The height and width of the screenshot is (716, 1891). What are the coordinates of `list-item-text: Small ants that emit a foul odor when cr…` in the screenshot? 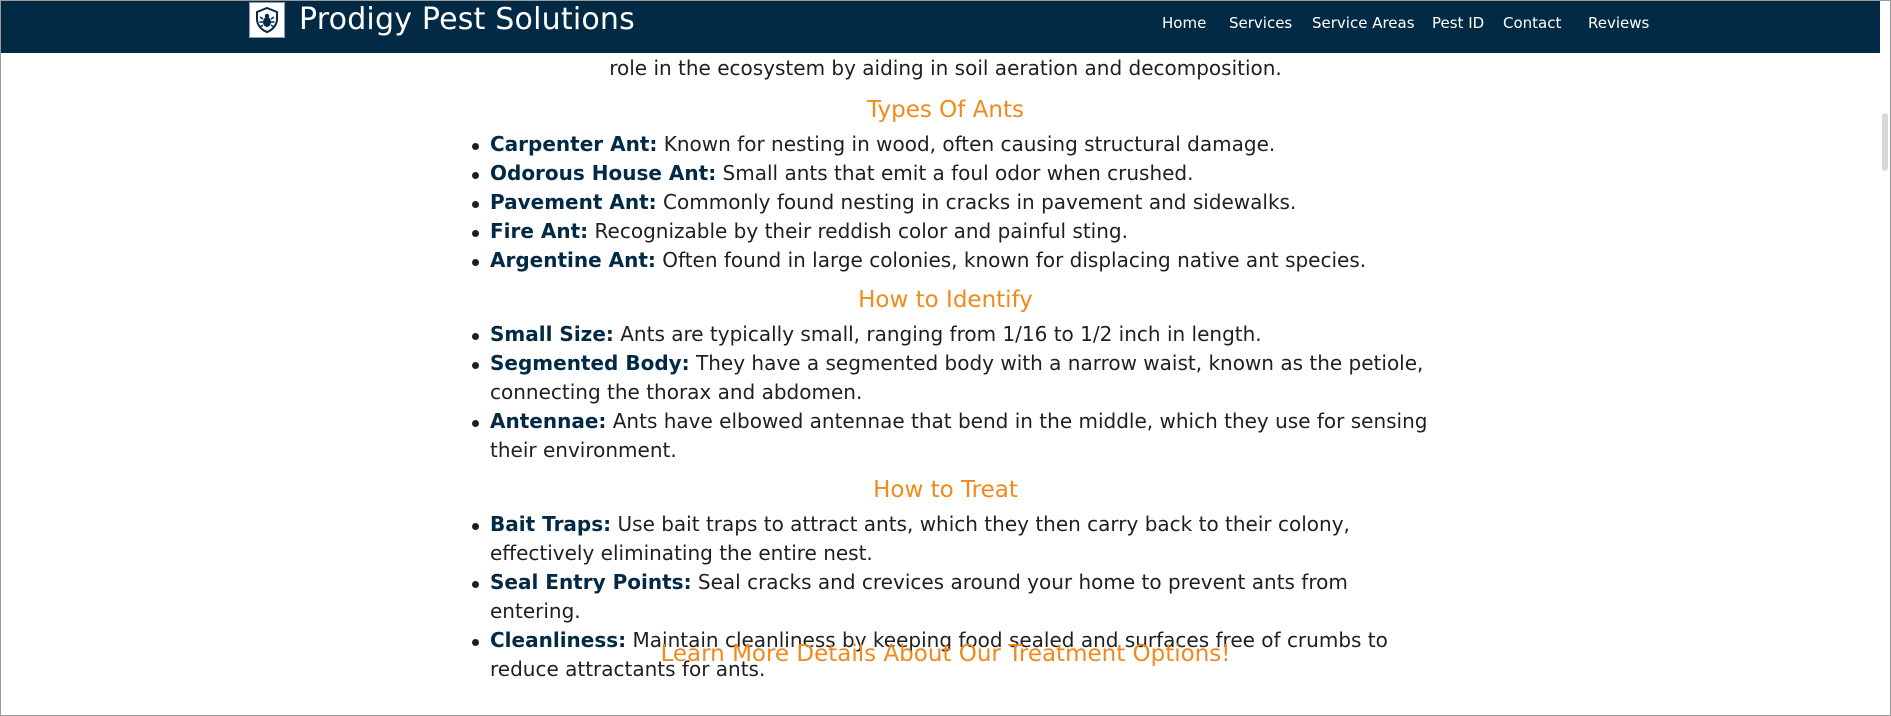 It's located at (955, 173).